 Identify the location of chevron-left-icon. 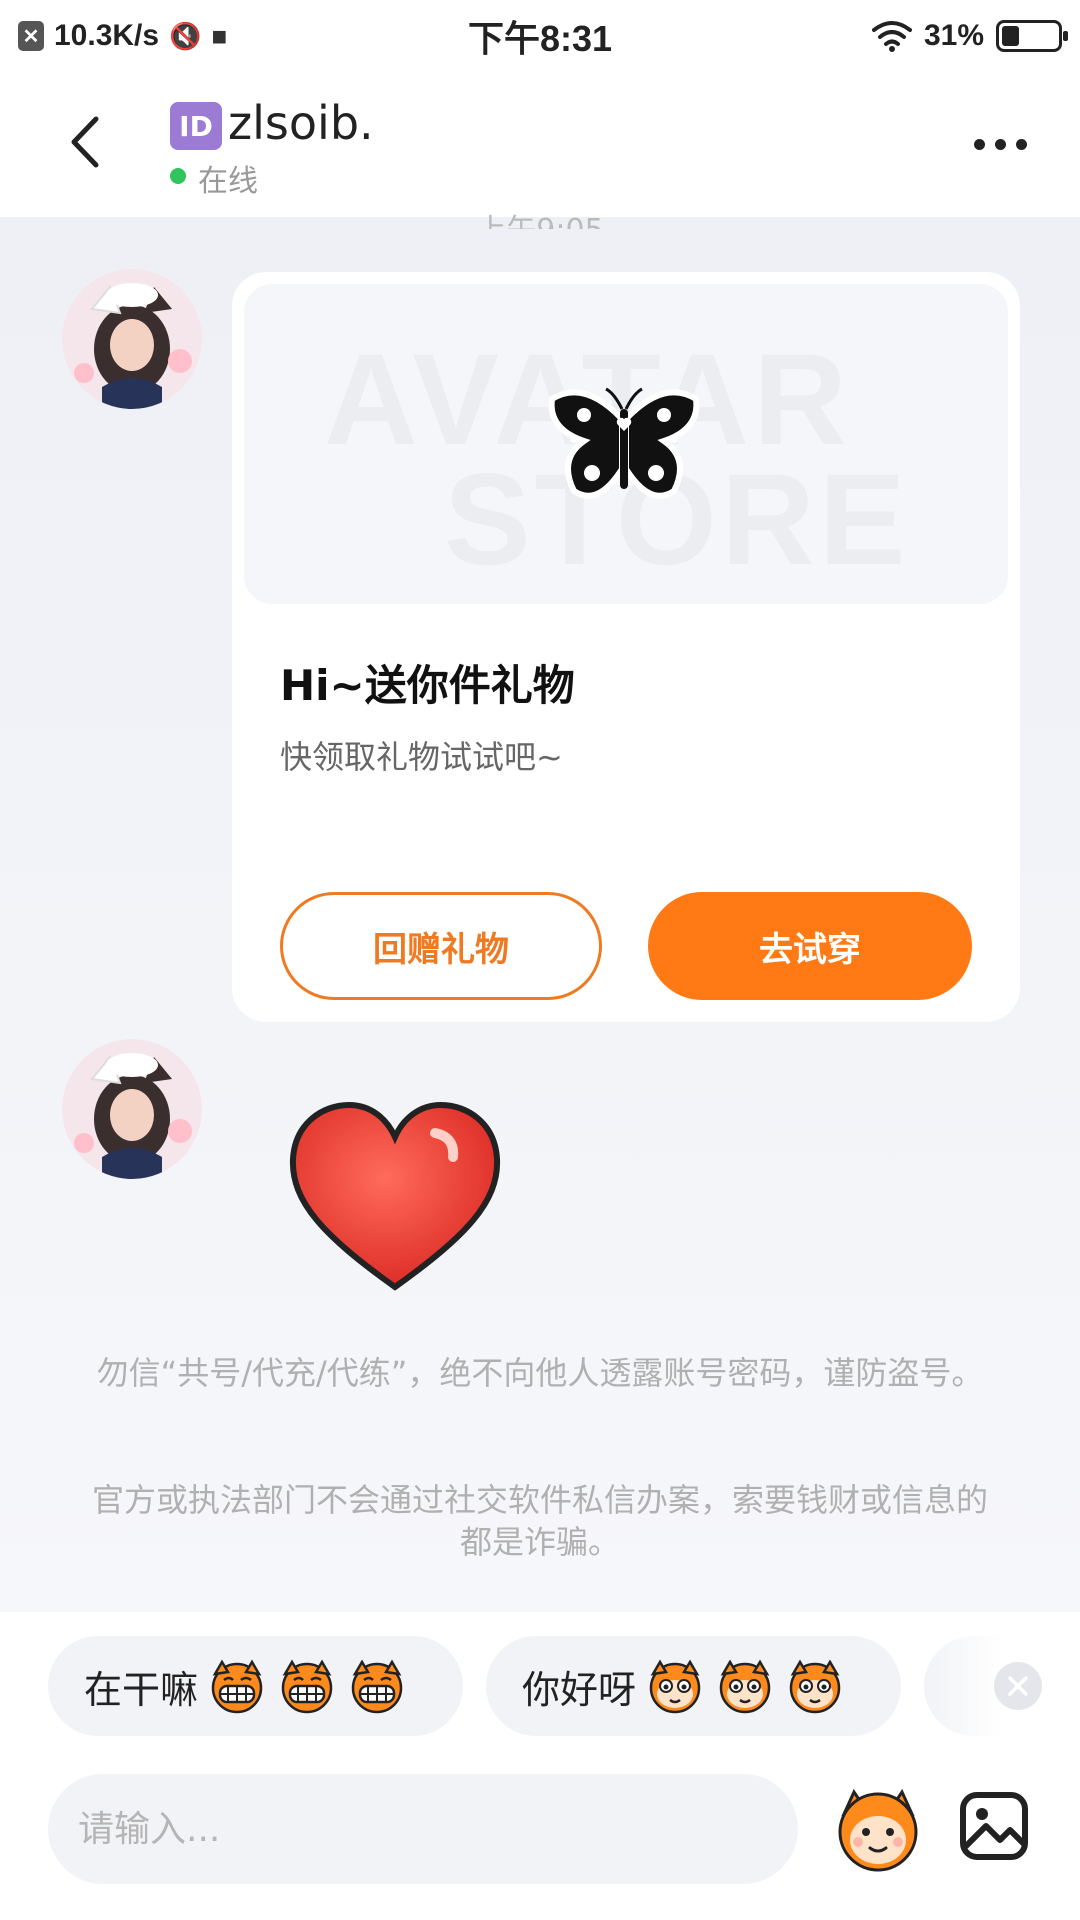
(85, 142).